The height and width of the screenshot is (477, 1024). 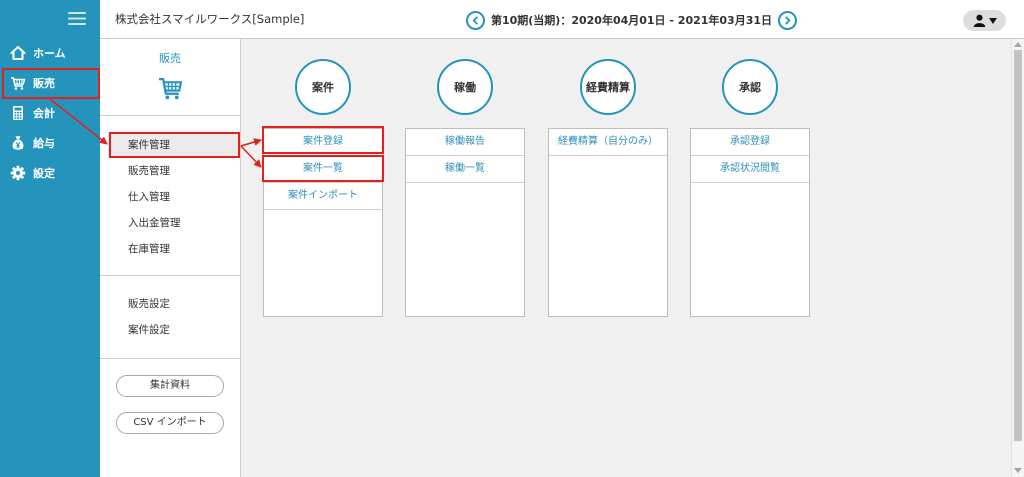 I want to click on group-card-work: 稼働報告 稼働一覧, so click(x=465, y=222).